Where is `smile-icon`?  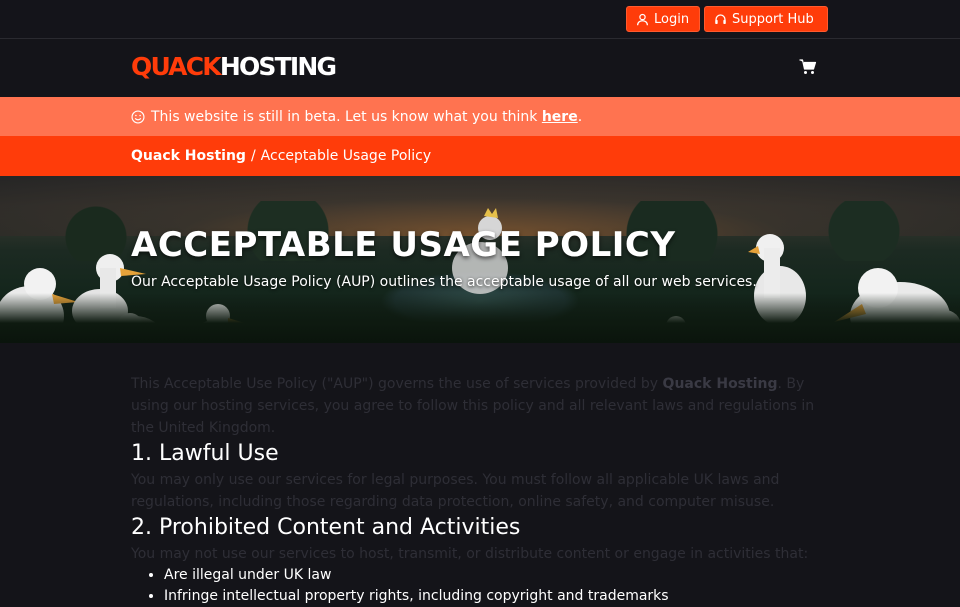
smile-icon is located at coordinates (138, 116).